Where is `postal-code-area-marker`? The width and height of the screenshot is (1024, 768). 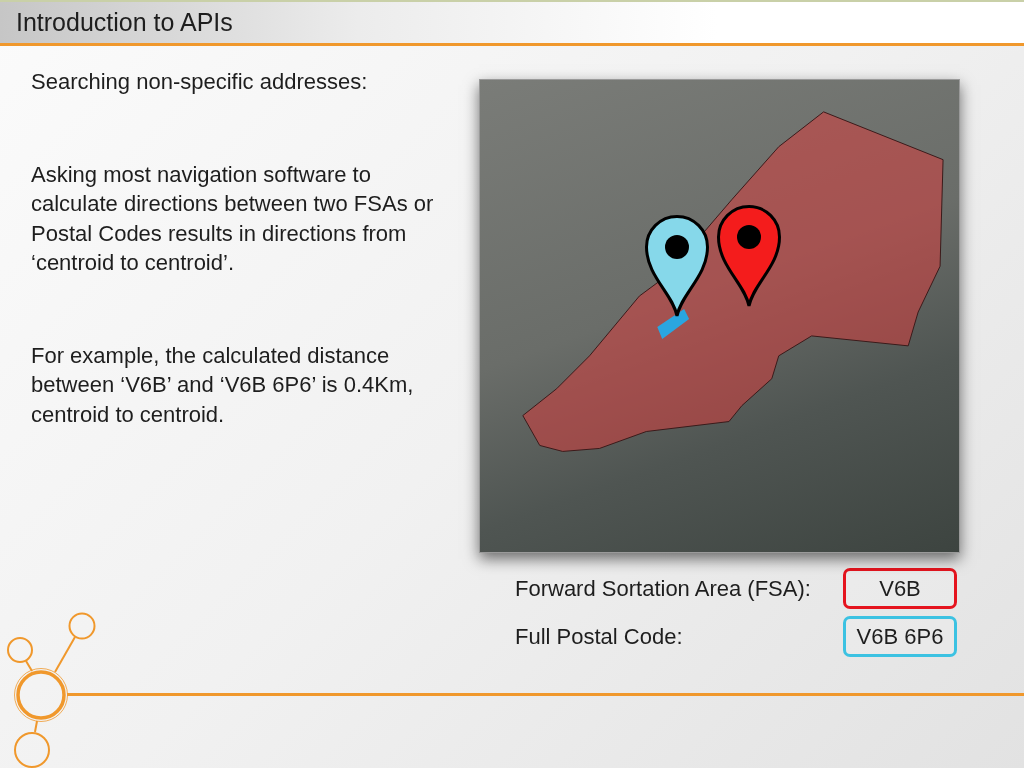
postal-code-area-marker is located at coordinates (673, 324).